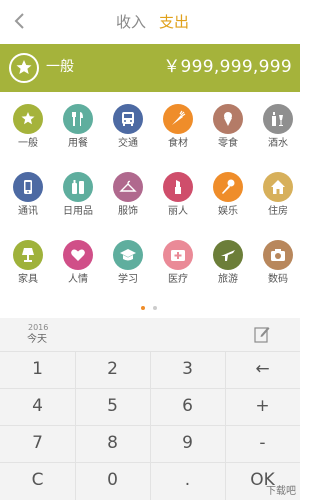 Image resolution: width=320 pixels, height=500 pixels. I want to click on category-snacks: 零食, so click(229, 130).